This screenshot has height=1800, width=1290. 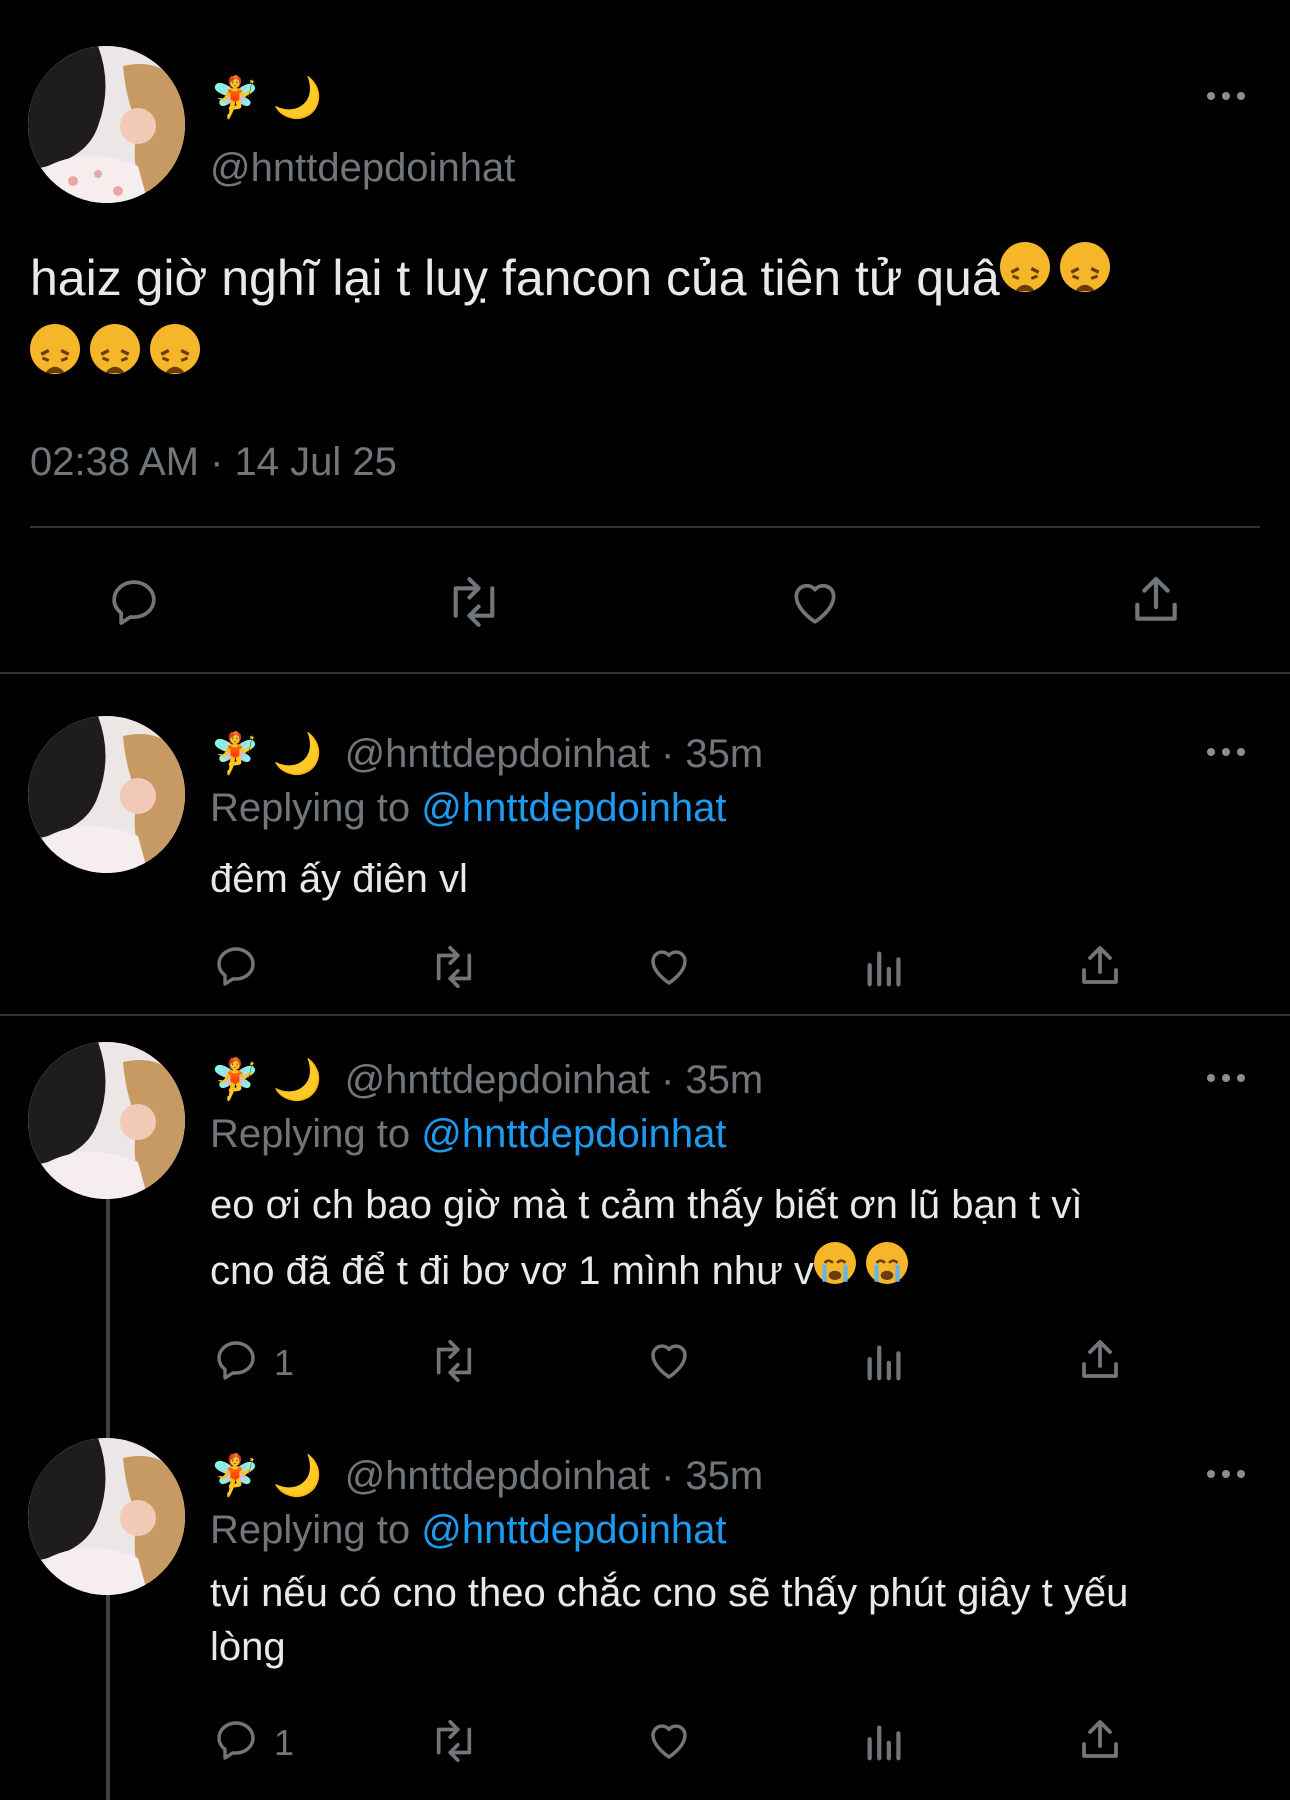 What do you see at coordinates (213, 462) in the screenshot?
I see `timestamp: 02:38 AM · 14 Jul 25` at bounding box center [213, 462].